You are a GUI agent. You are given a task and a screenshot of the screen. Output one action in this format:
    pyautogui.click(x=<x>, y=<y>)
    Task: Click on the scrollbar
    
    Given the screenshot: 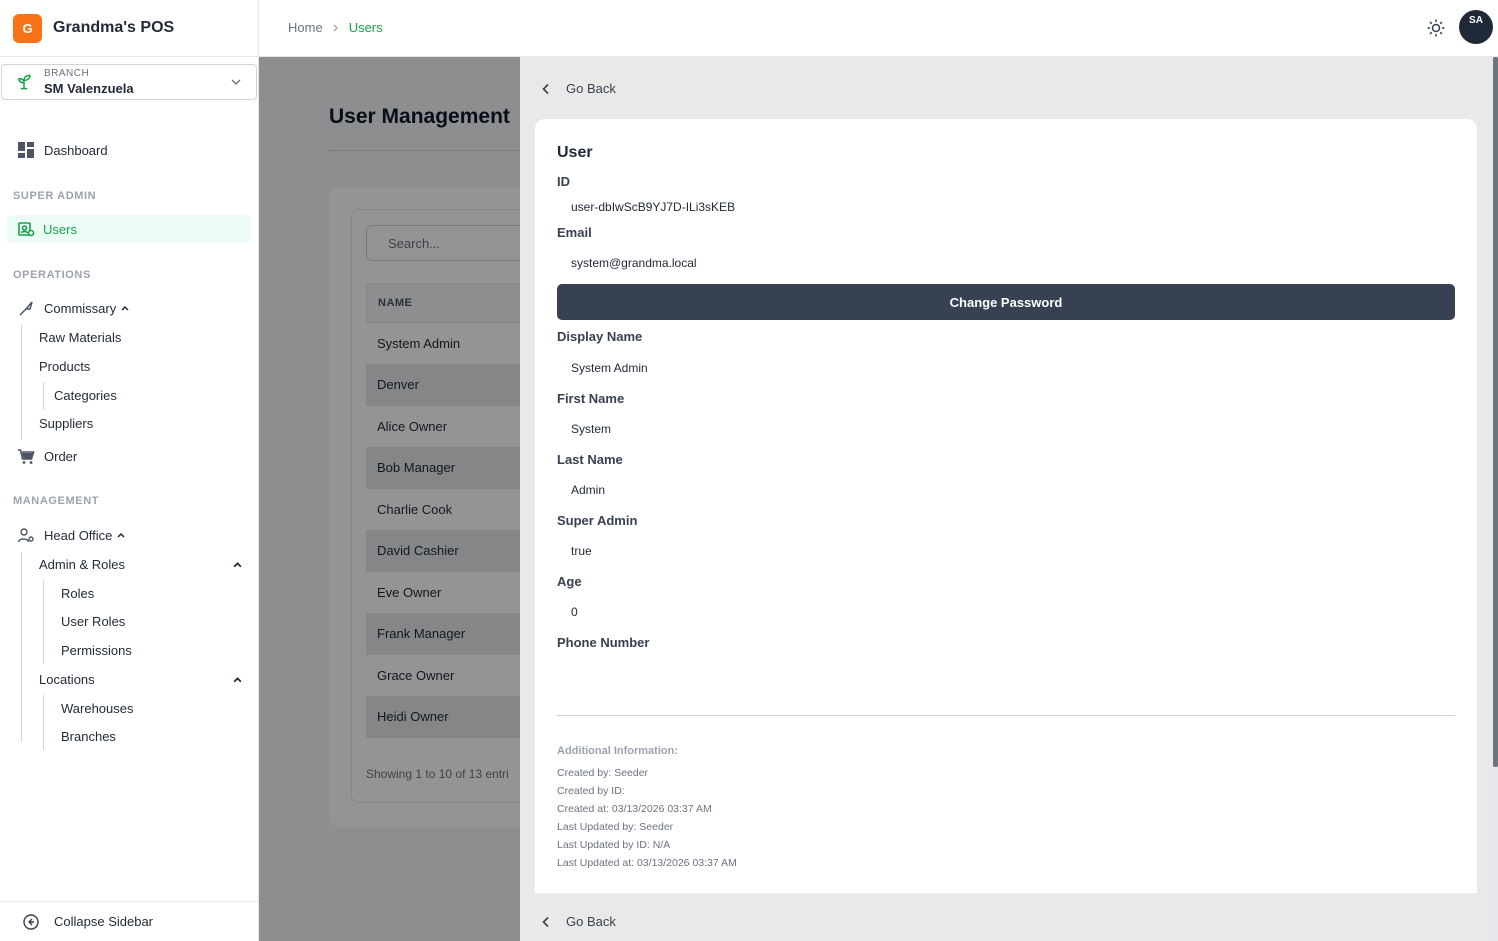 What is the action you would take?
    pyautogui.click(x=1495, y=499)
    